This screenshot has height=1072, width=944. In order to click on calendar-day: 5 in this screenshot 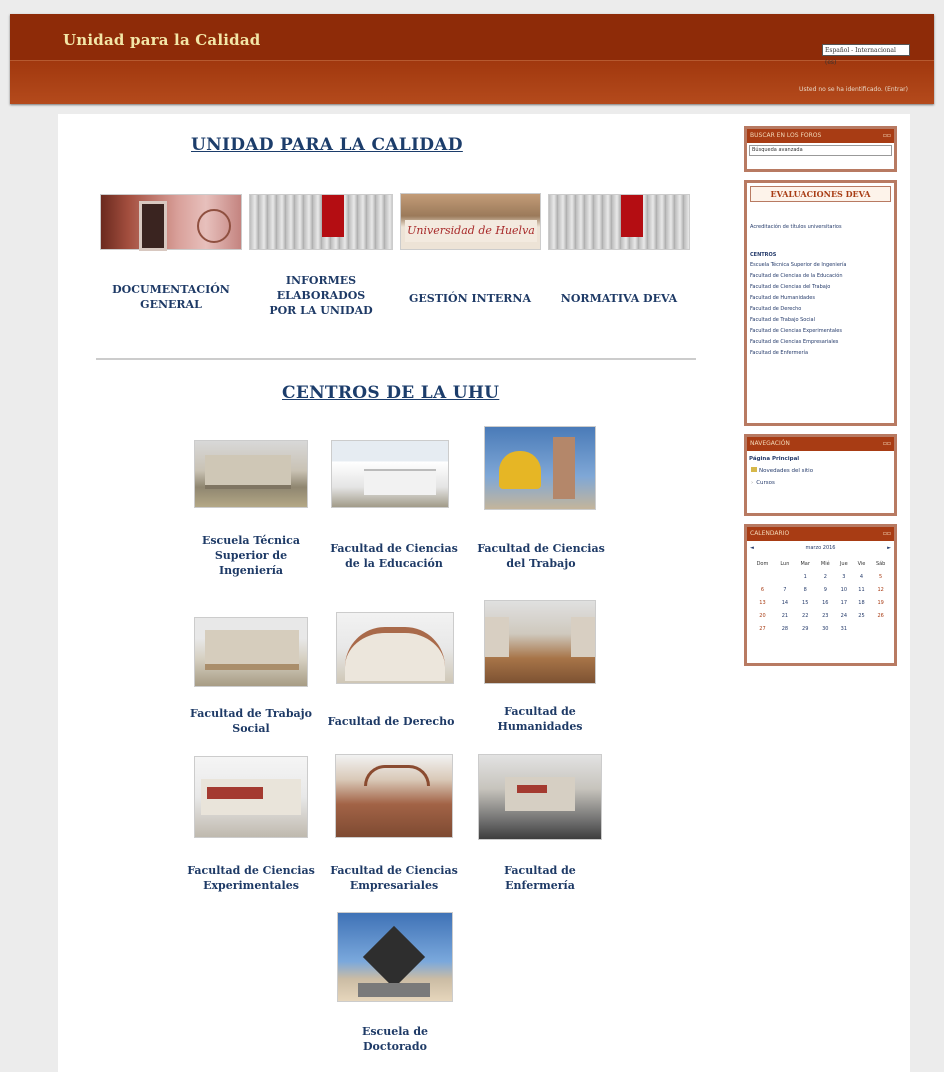, I will do `click(880, 576)`.